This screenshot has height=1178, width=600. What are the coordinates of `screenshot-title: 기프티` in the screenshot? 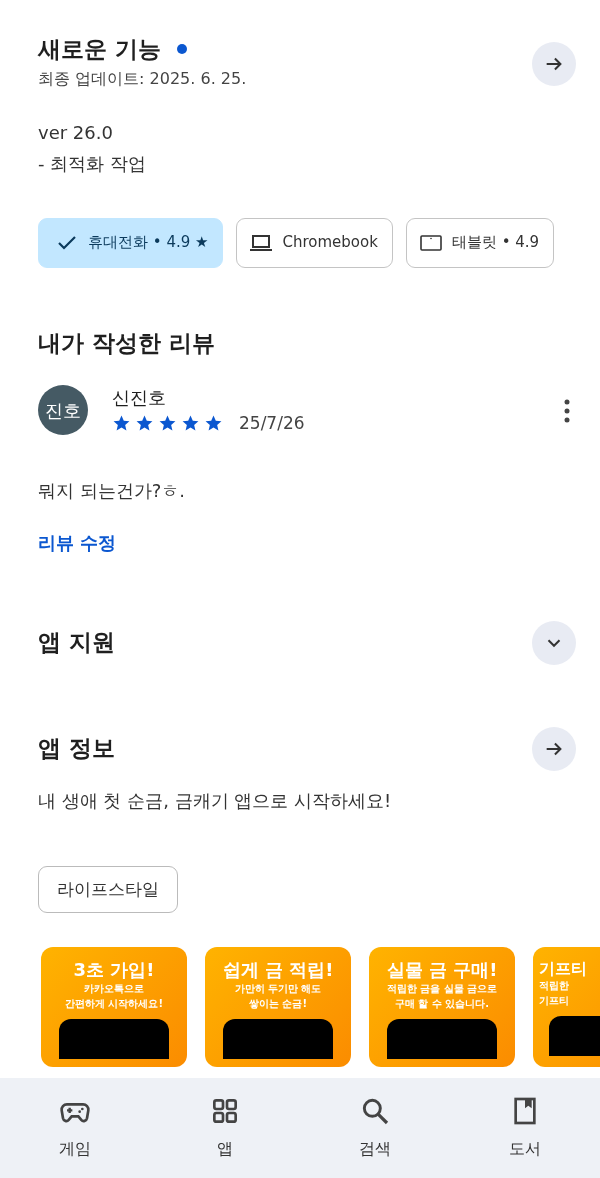 It's located at (563, 969).